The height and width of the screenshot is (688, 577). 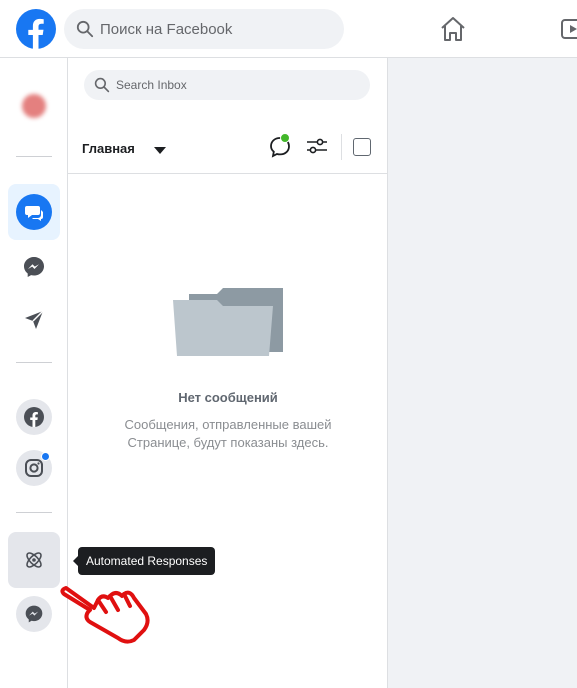 I want to click on home-icon, so click(x=453, y=29).